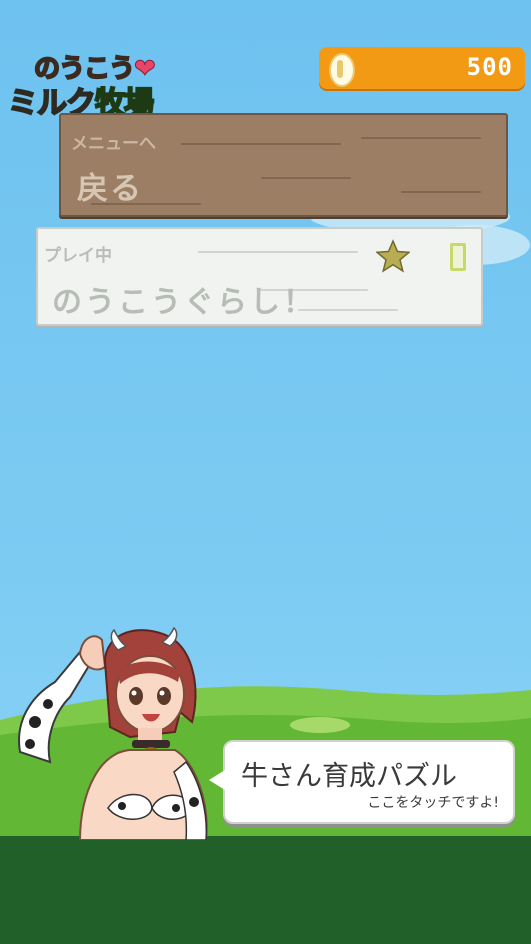 The height and width of the screenshot is (944, 531). Describe the element at coordinates (110, 189) in the screenshot. I see `back-panel-label: 戻る` at that location.